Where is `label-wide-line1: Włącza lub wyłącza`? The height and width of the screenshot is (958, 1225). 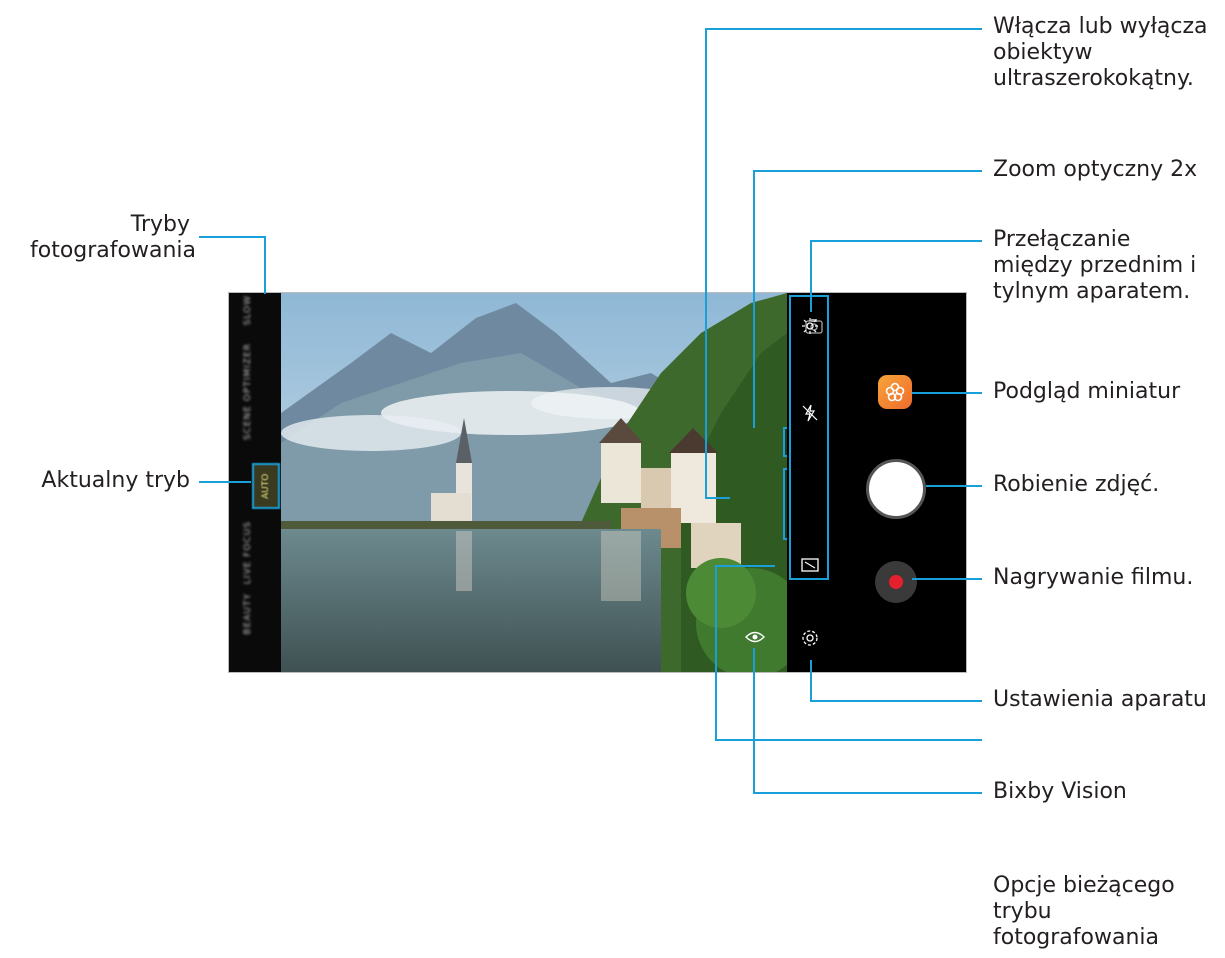 label-wide-line1: Włącza lub wyłącza is located at coordinates (1100, 26).